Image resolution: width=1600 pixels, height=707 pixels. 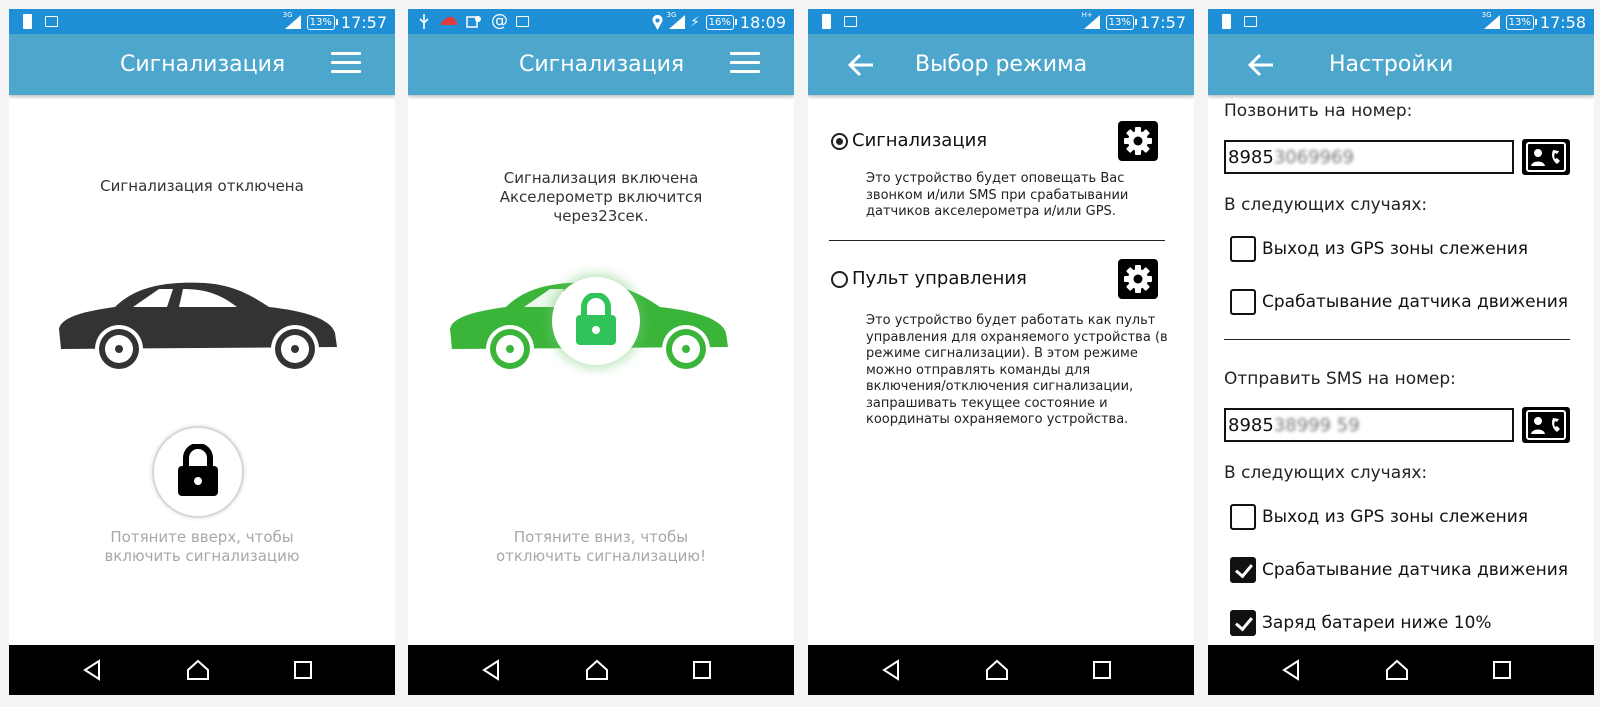 What do you see at coordinates (1243, 302) in the screenshot?
I see `call-motion-checkbox` at bounding box center [1243, 302].